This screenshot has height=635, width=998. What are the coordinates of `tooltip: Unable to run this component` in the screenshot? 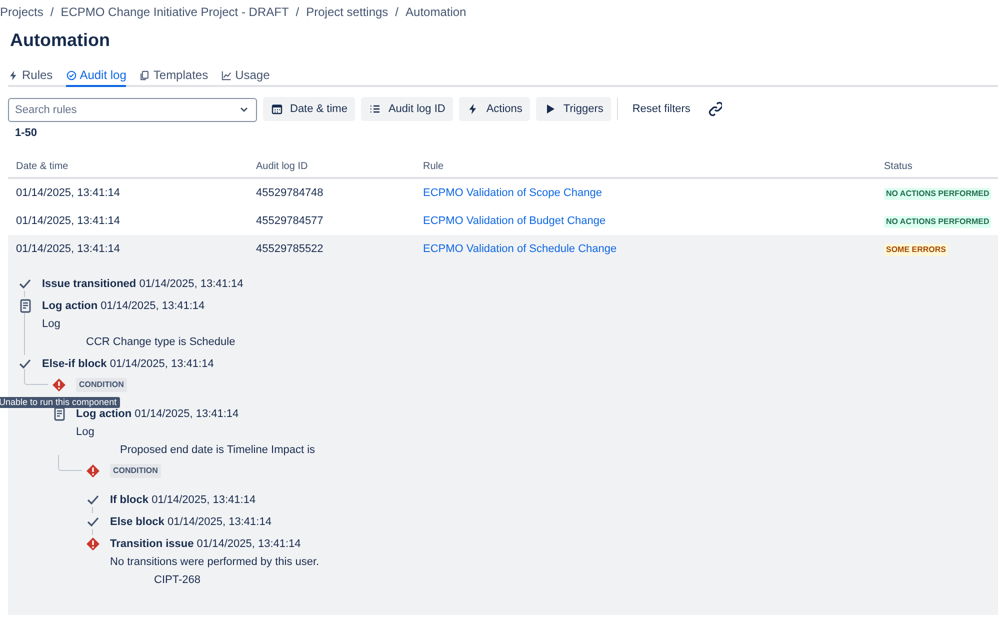 It's located at (60, 402).